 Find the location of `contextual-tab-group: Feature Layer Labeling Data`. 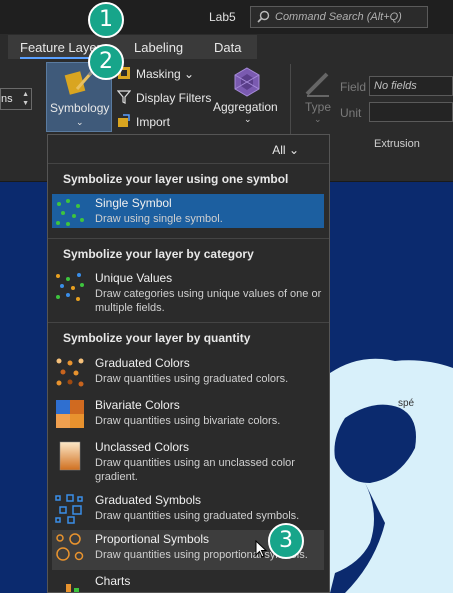

contextual-tab-group: Feature Layer Labeling Data is located at coordinates (132, 47).